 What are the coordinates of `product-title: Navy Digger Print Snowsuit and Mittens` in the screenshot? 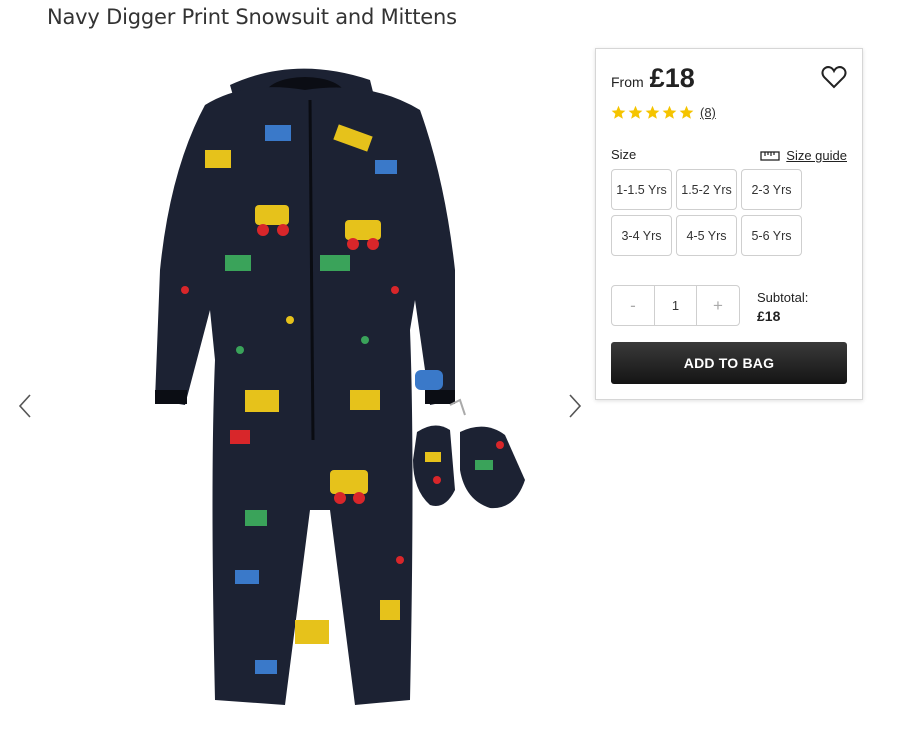 It's located at (252, 17).